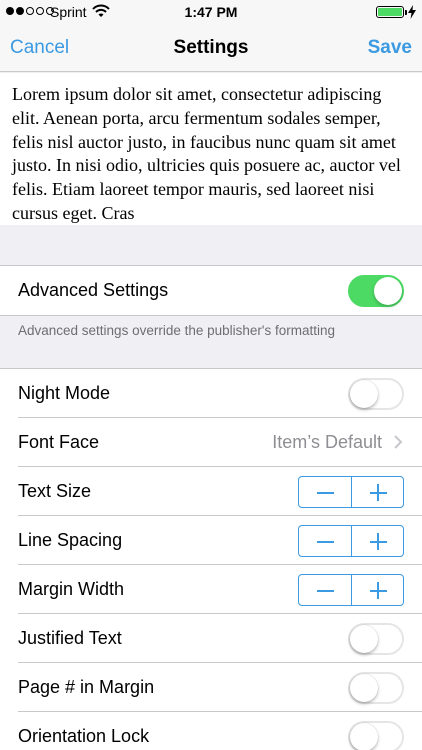 The height and width of the screenshot is (750, 422). I want to click on line-spacing-label: Line Spacing, so click(70, 540).